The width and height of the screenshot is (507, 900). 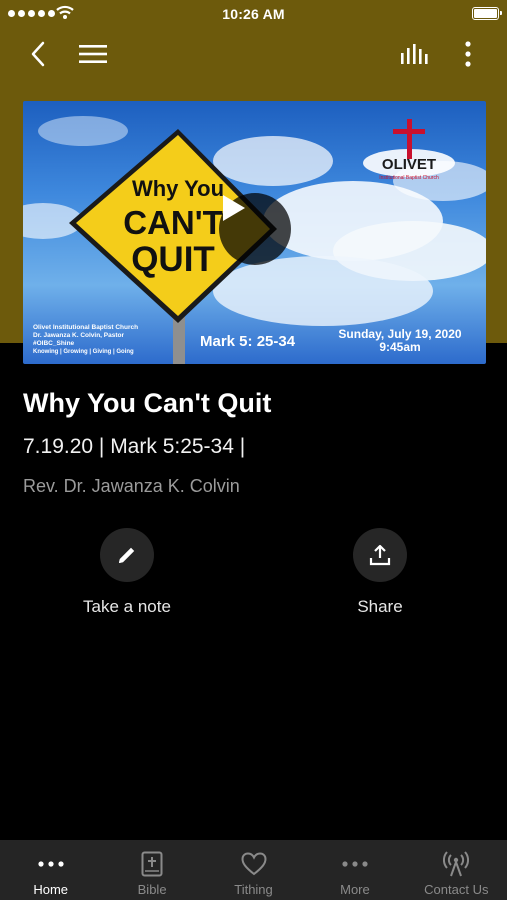 I want to click on sign-post, so click(x=179, y=340).